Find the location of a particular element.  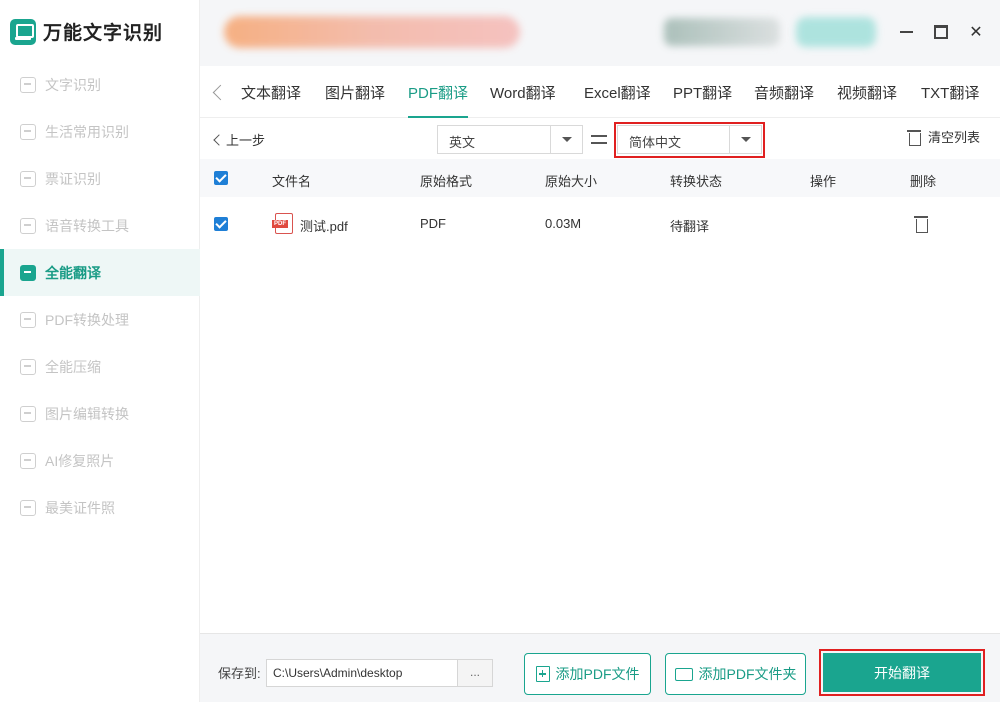

sidebar-item-label: 语音转换工具 is located at coordinates (87, 225).